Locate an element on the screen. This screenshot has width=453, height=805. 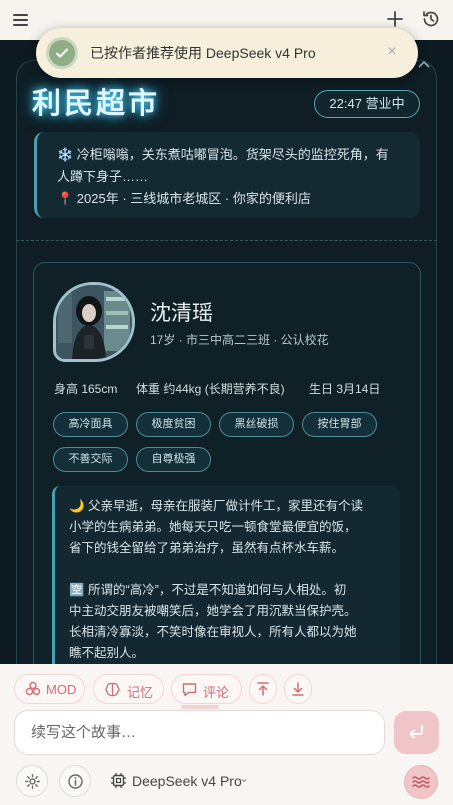
tag: 按住胃部 is located at coordinates (339, 424).